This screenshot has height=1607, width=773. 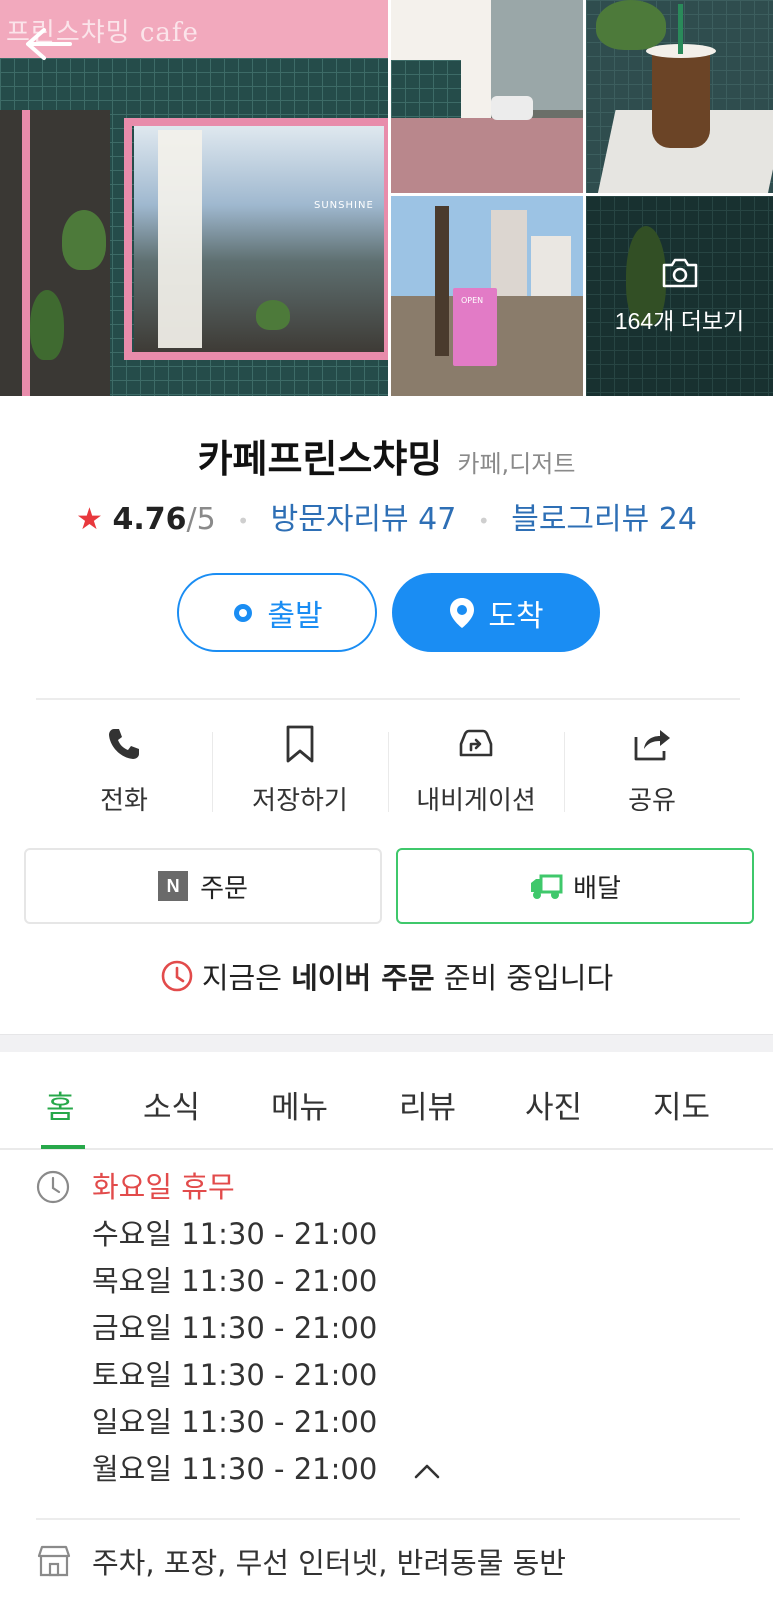 I want to click on phone-icon, so click(x=124, y=744).